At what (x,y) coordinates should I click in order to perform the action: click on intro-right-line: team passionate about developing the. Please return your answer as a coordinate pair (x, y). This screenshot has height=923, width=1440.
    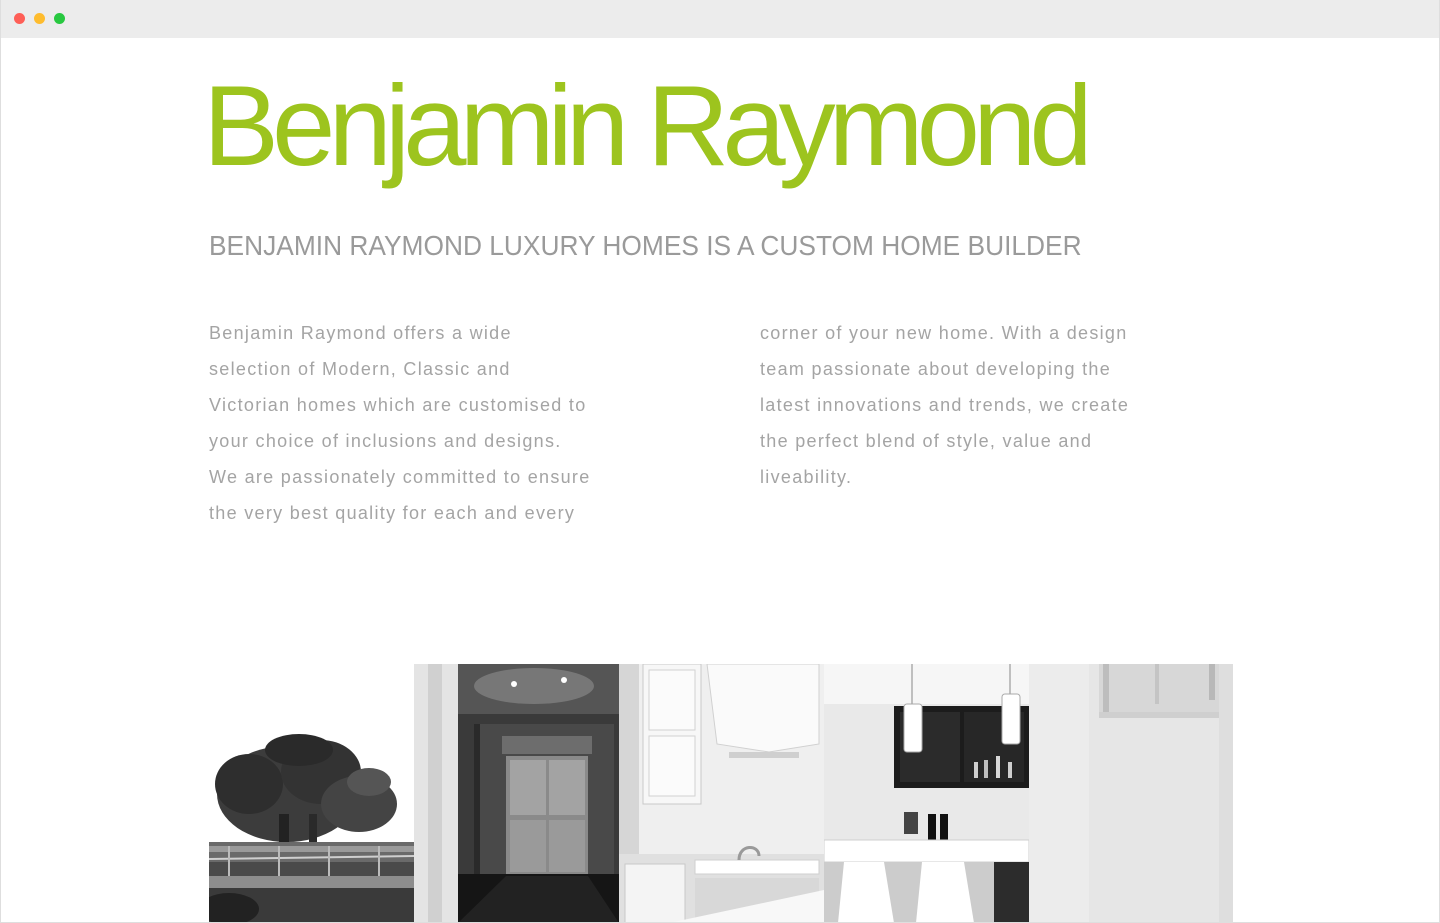
    Looking at the image, I should click on (936, 369).